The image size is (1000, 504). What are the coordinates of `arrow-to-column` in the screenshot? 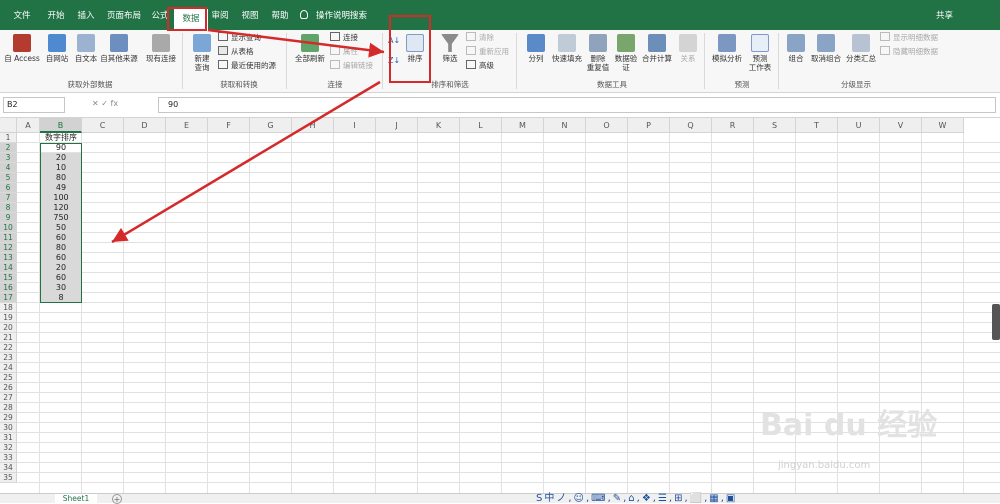 It's located at (246, 162).